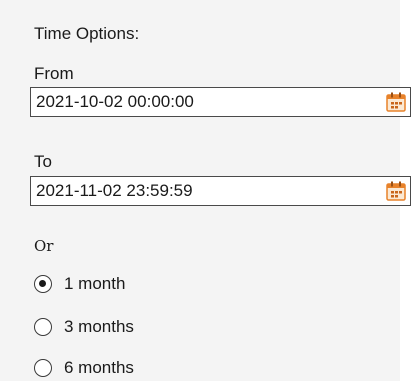  What do you see at coordinates (54, 73) in the screenshot?
I see `from-label: From` at bounding box center [54, 73].